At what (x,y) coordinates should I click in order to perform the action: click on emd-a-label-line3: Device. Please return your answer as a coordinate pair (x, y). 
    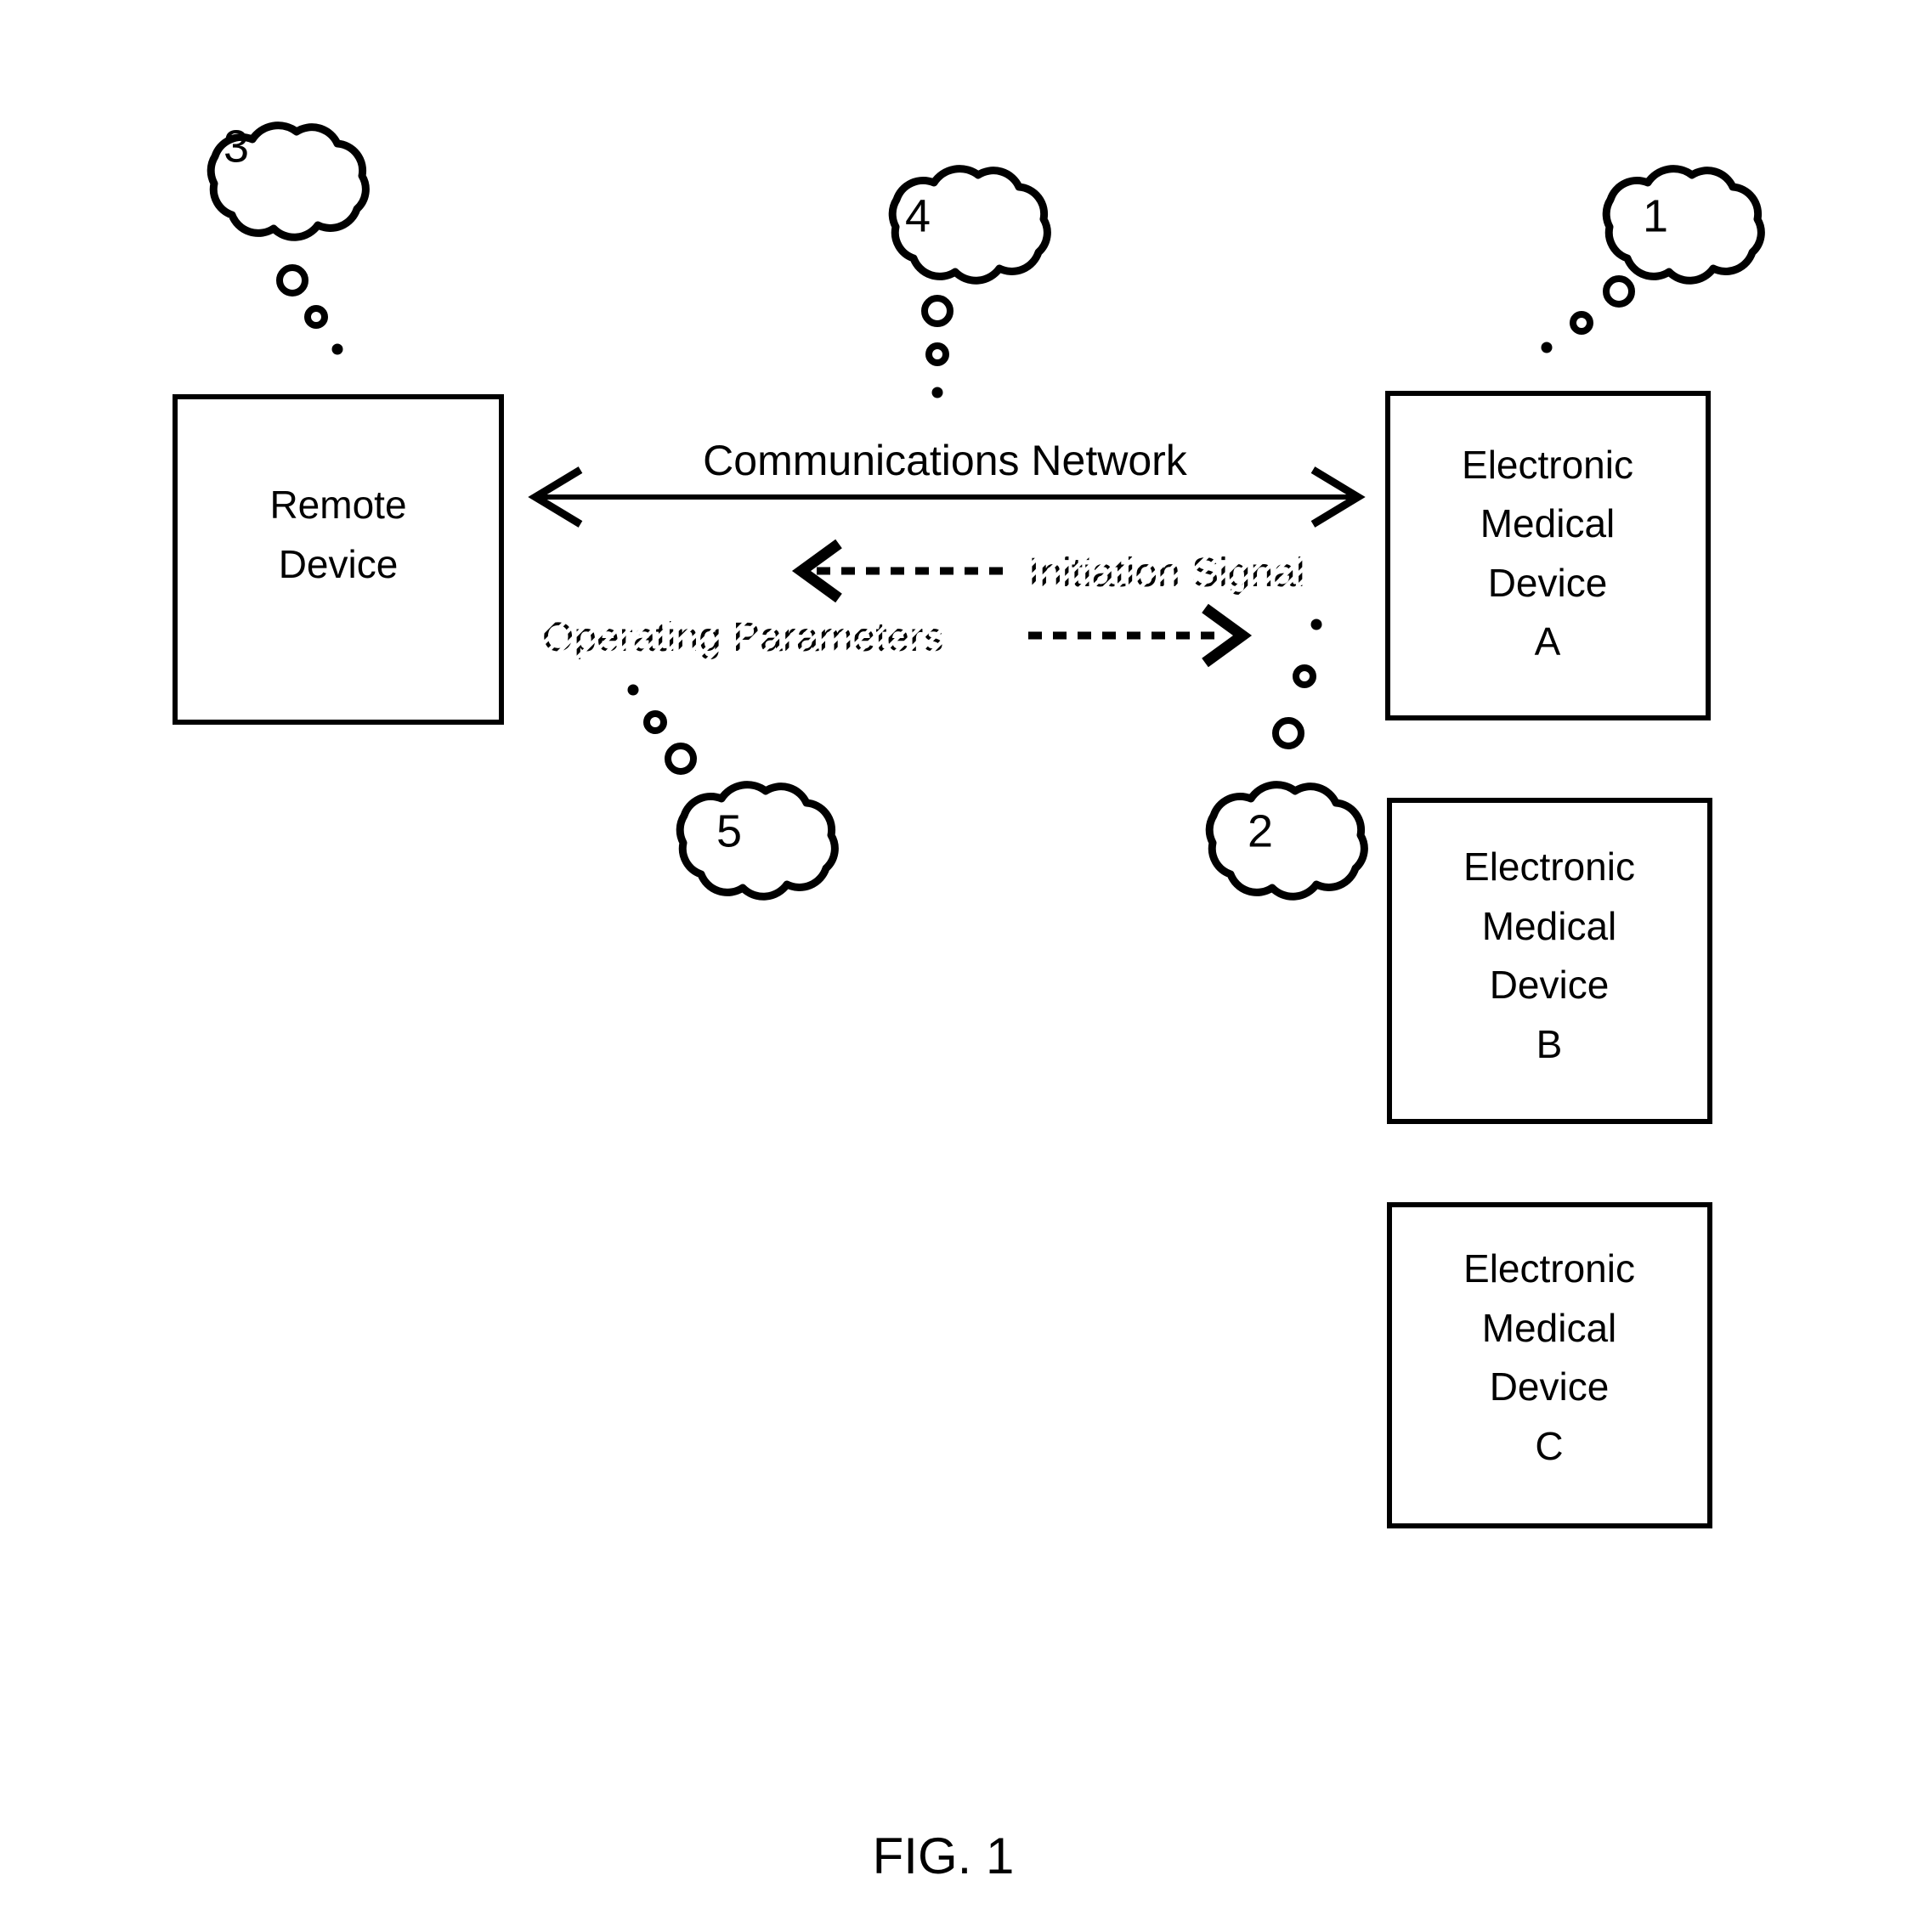
    Looking at the image, I should click on (1548, 583).